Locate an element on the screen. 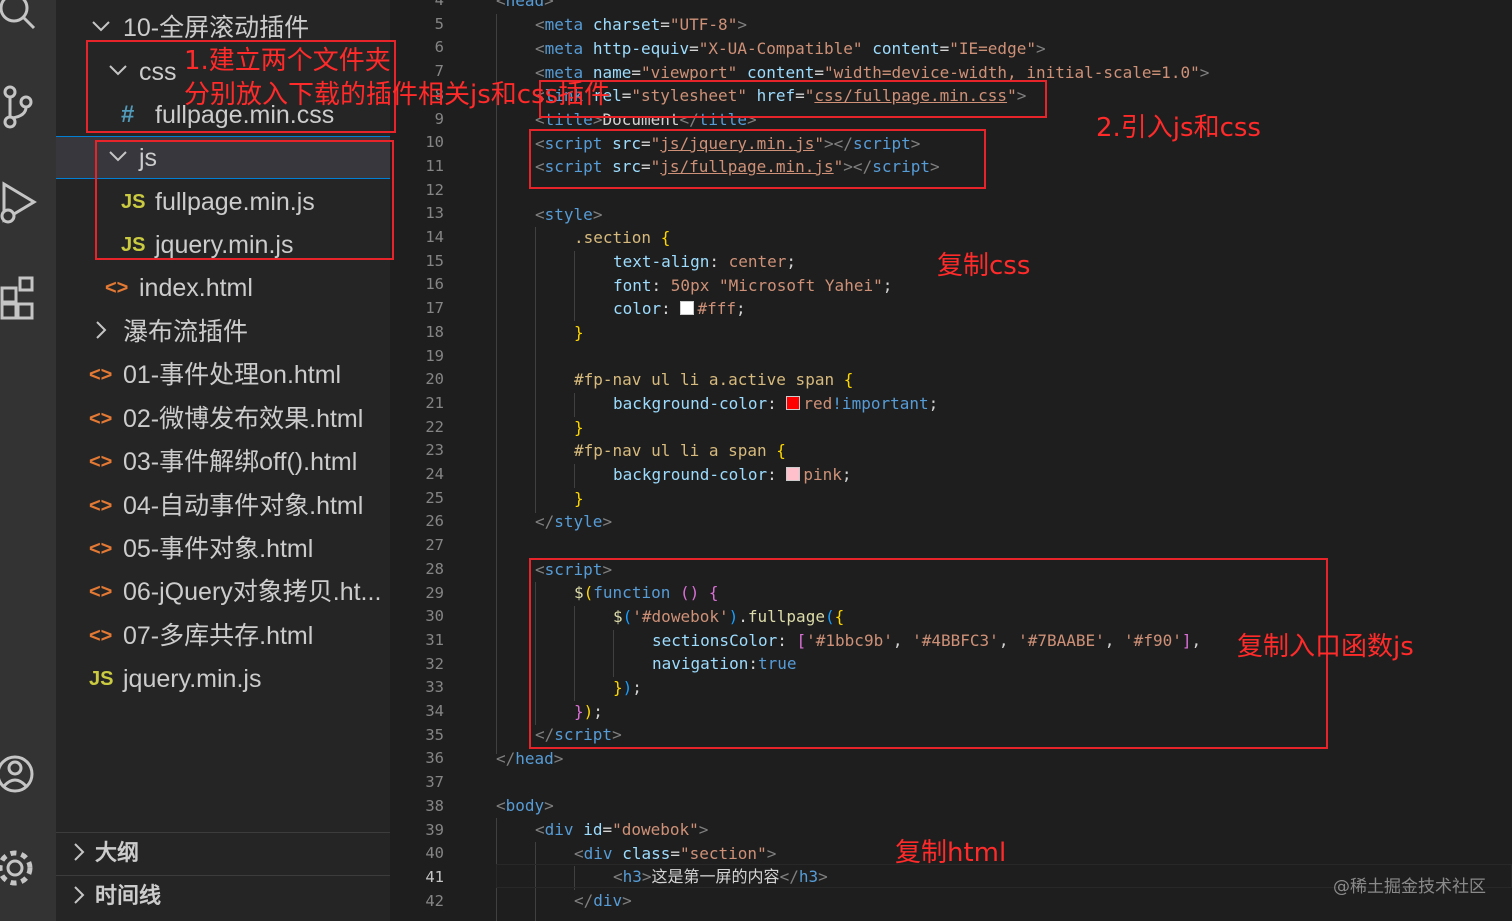  code-line-4: <head> is located at coordinates (525, 5).